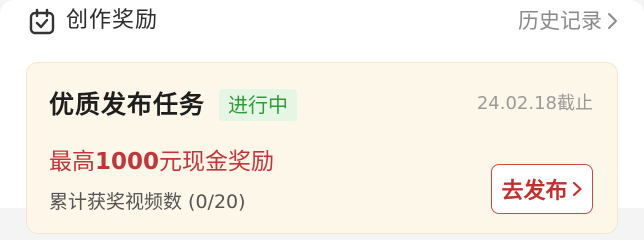 The width and height of the screenshot is (644, 240). Describe the element at coordinates (42, 21) in the screenshot. I see `calendar-check-icon` at that location.